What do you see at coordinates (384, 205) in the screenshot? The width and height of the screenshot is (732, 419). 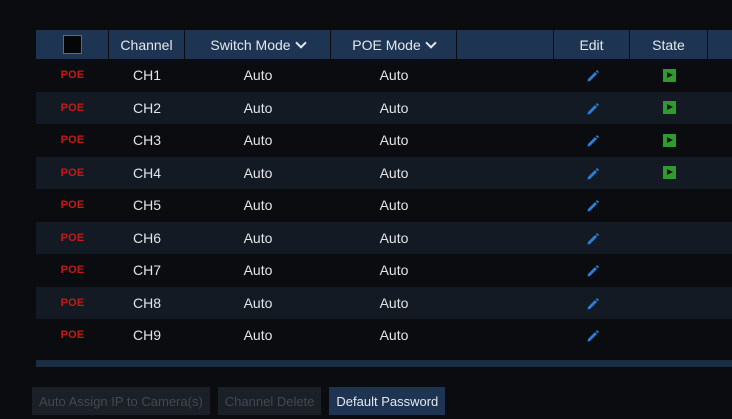 I see `table-row: POE CH5 Auto Auto` at bounding box center [384, 205].